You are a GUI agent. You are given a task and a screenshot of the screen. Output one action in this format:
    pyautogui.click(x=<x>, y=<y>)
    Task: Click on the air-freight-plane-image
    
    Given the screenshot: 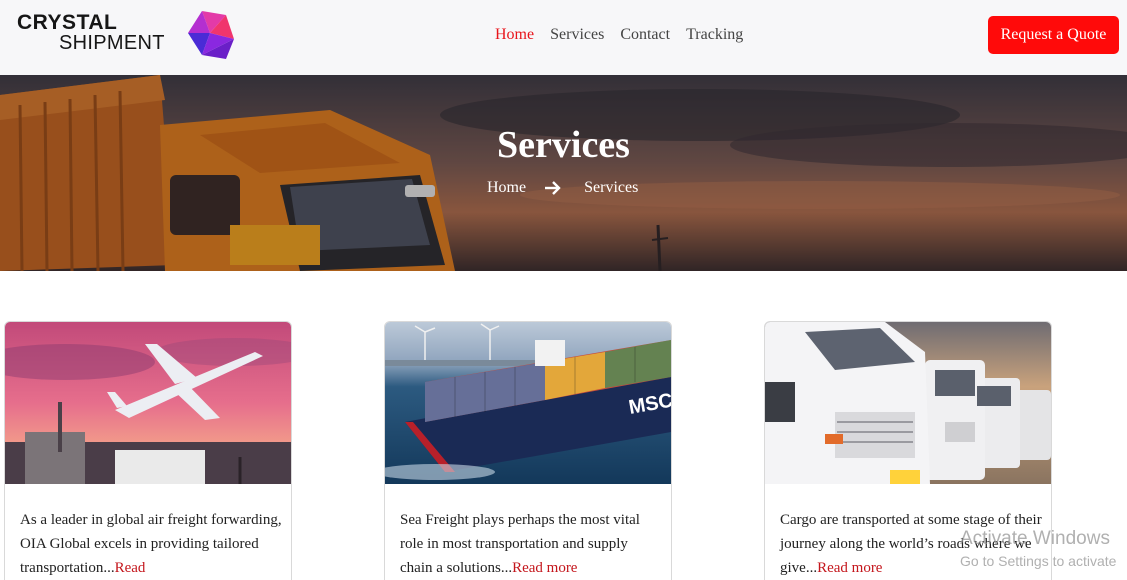 What is the action you would take?
    pyautogui.click(x=148, y=403)
    